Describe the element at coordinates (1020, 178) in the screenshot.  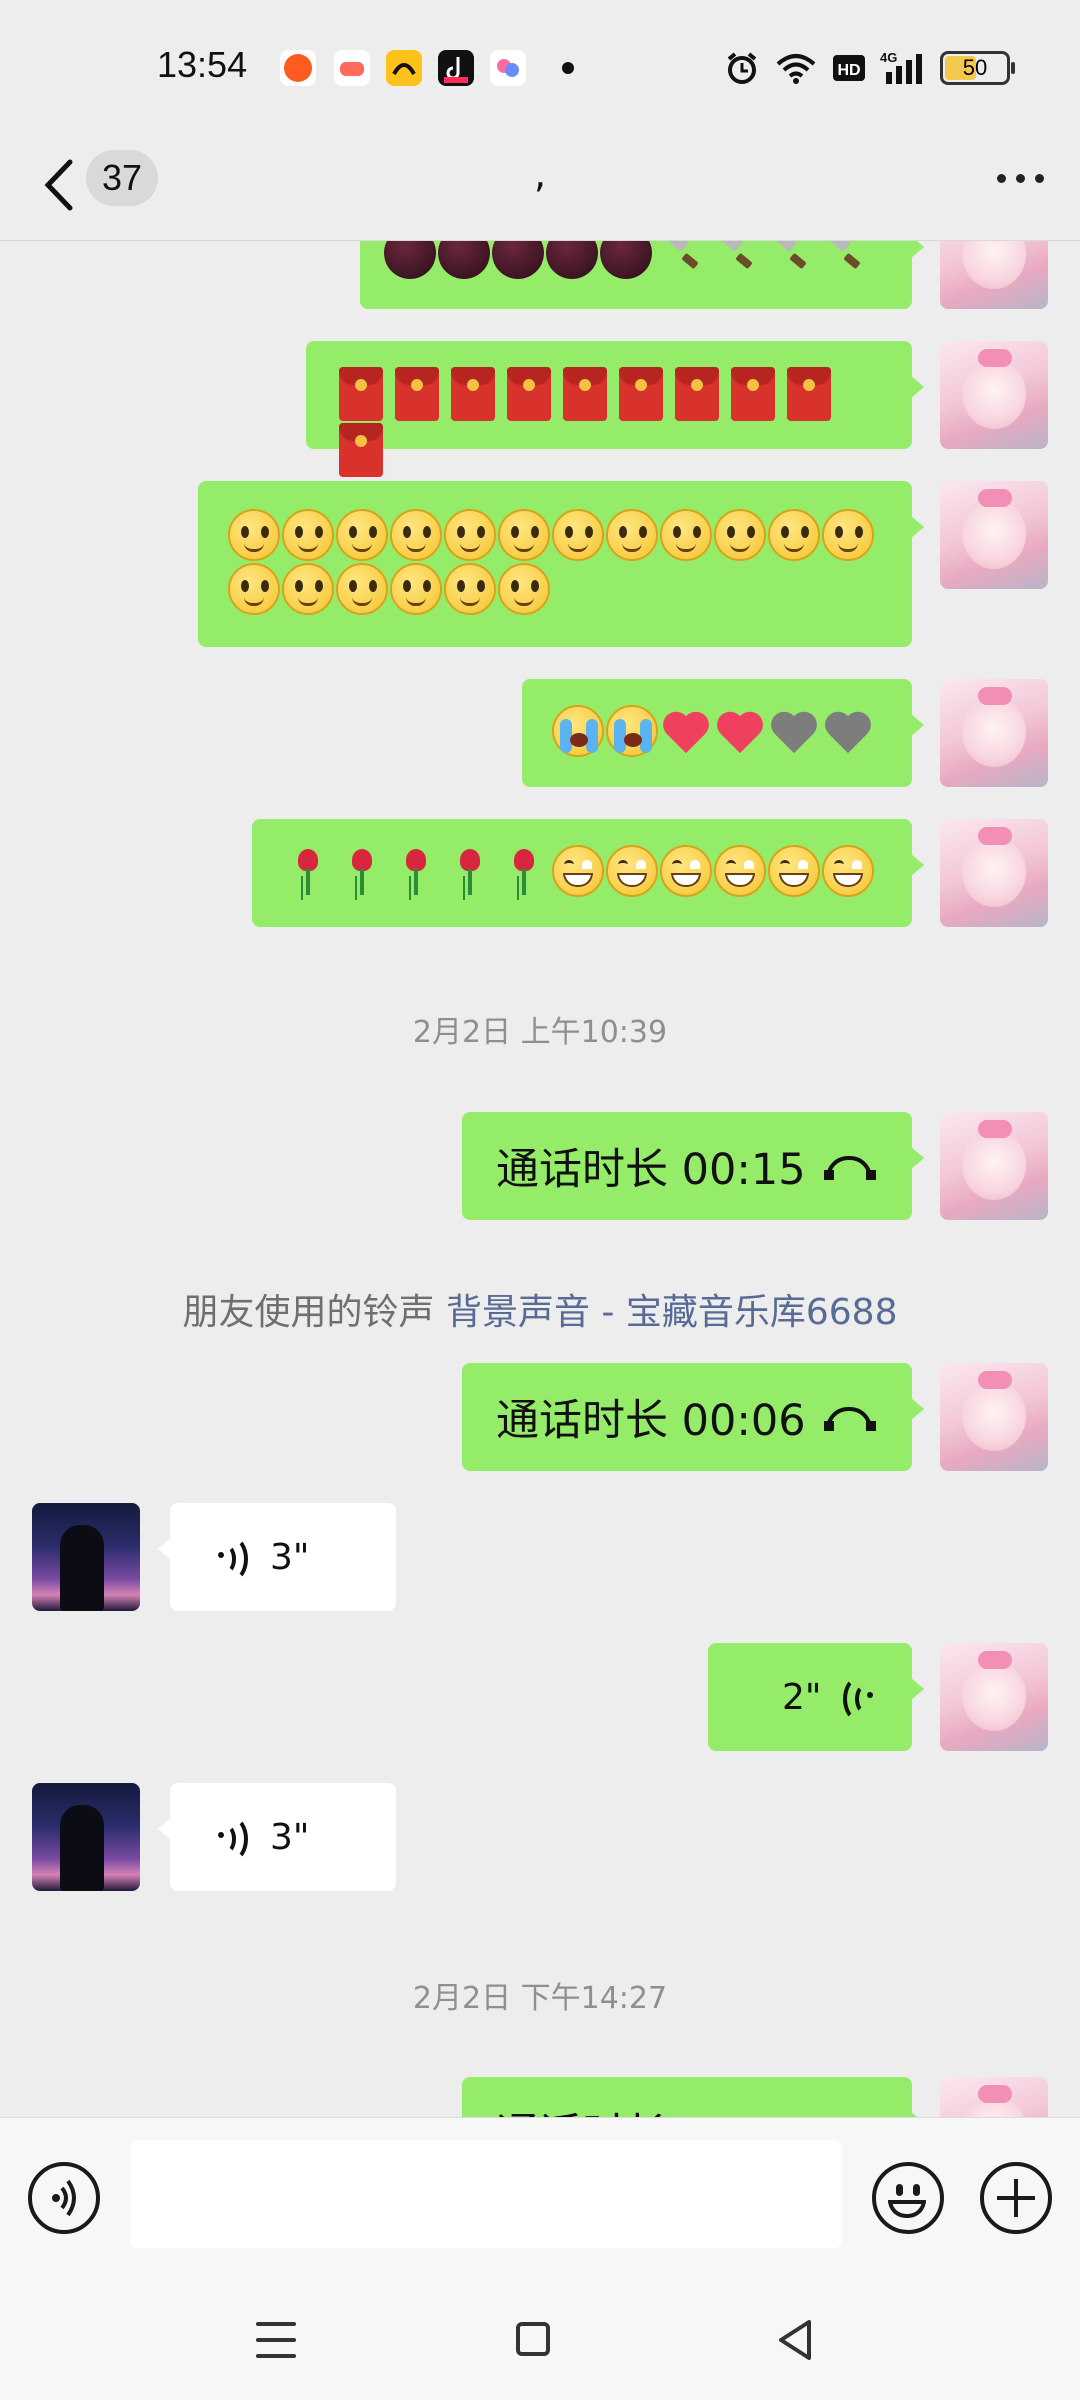
I see `more-dots-icon` at that location.